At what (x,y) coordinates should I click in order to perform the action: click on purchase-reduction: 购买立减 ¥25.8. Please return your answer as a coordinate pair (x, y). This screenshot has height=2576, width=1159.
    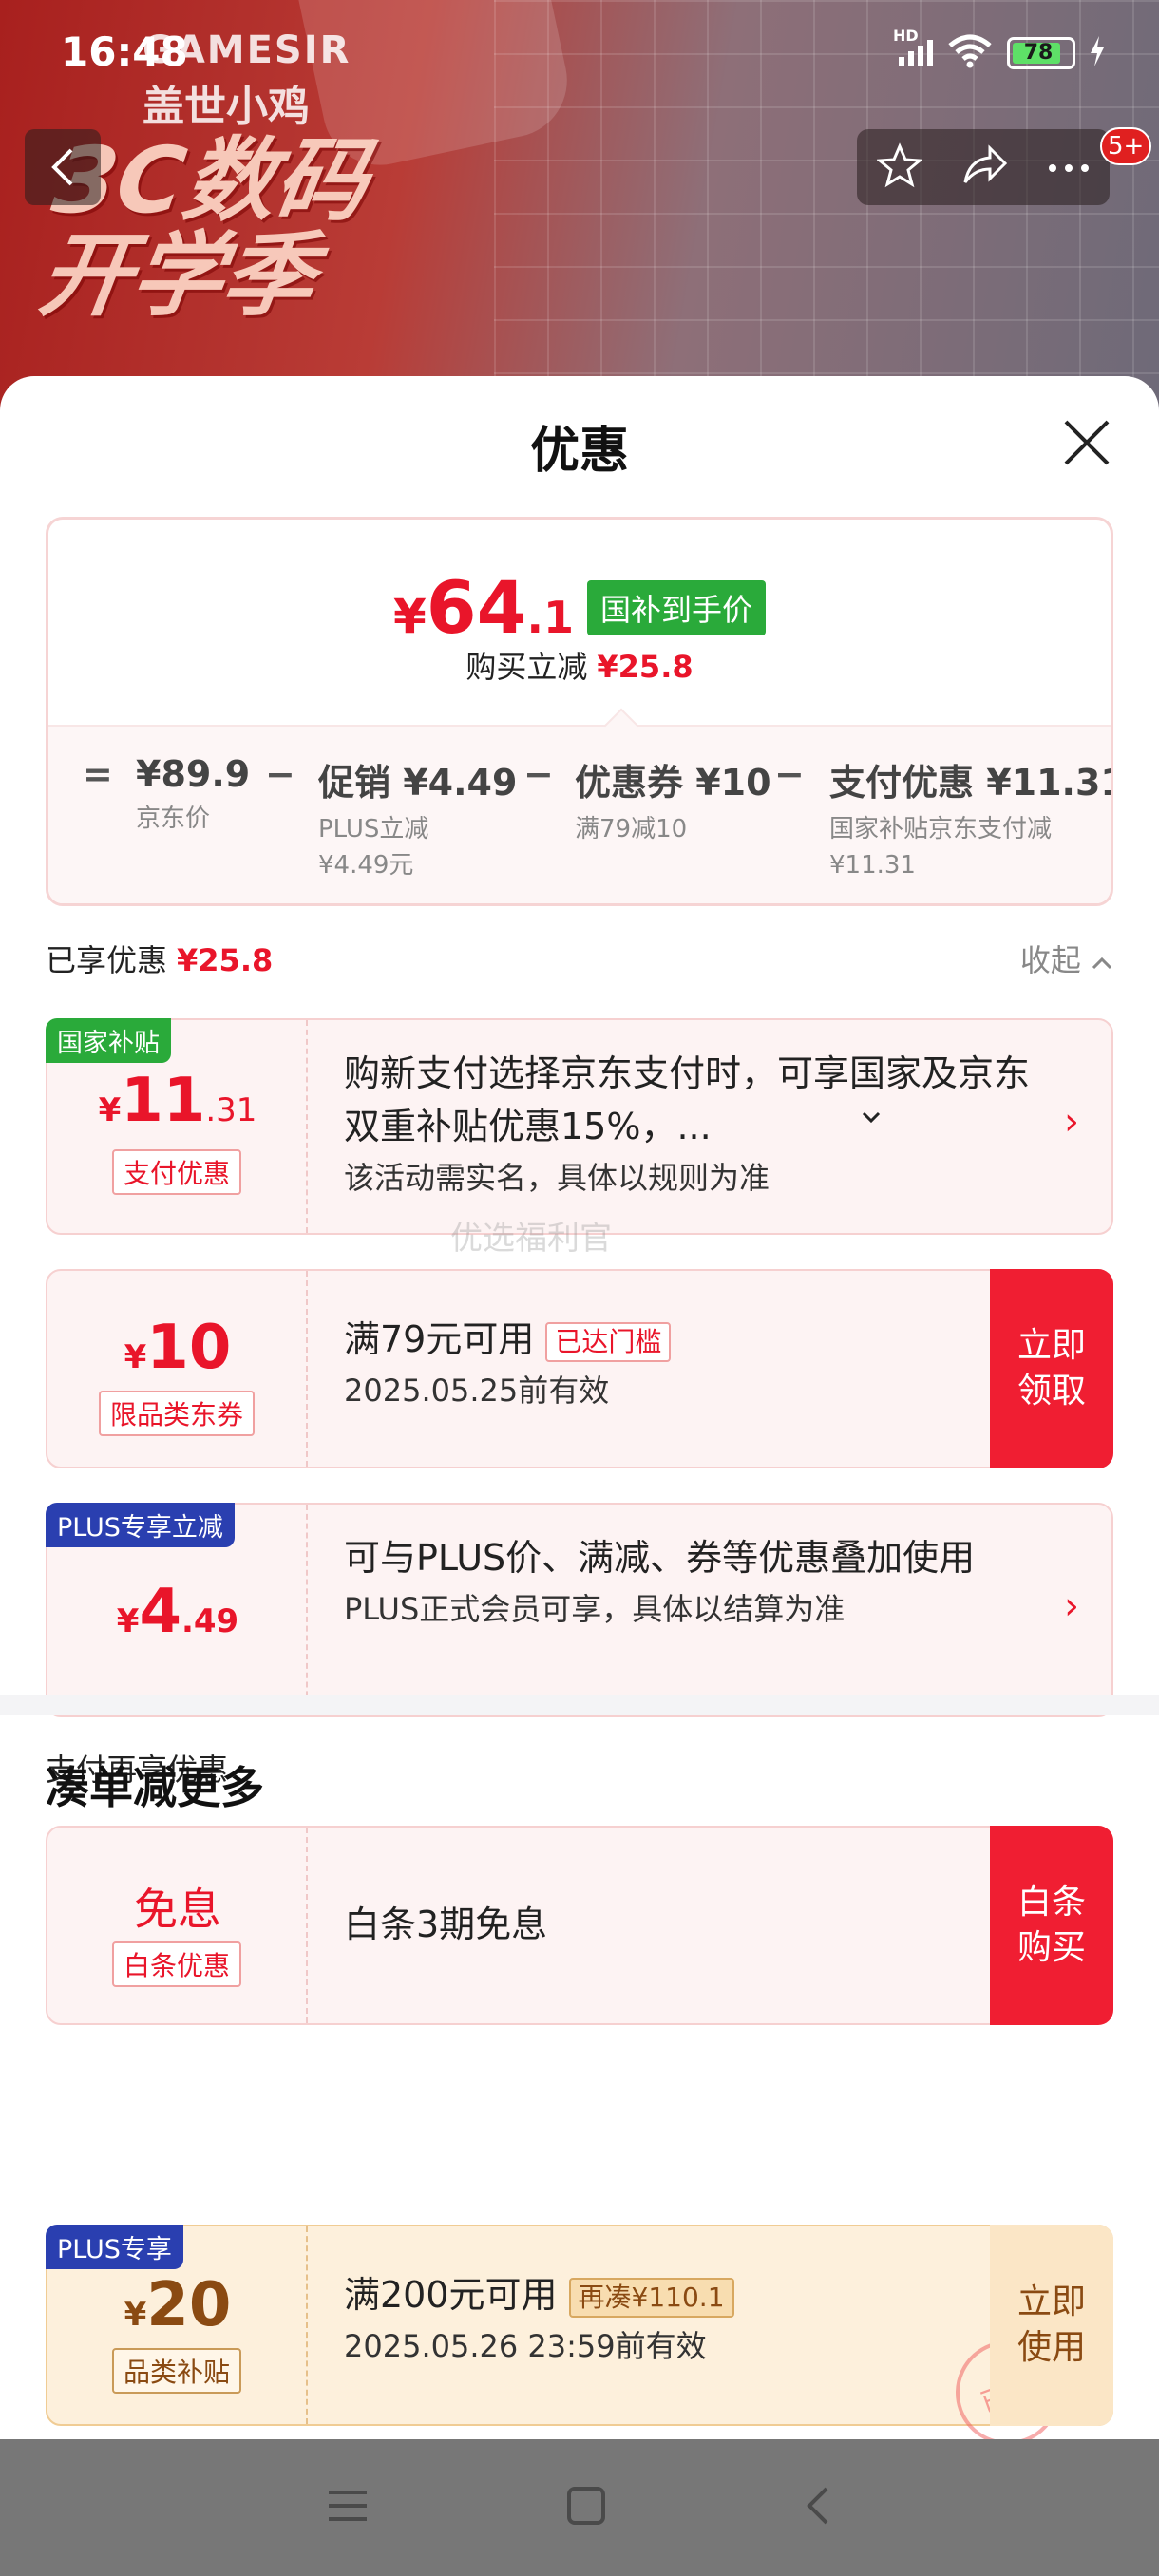
    Looking at the image, I should click on (580, 667).